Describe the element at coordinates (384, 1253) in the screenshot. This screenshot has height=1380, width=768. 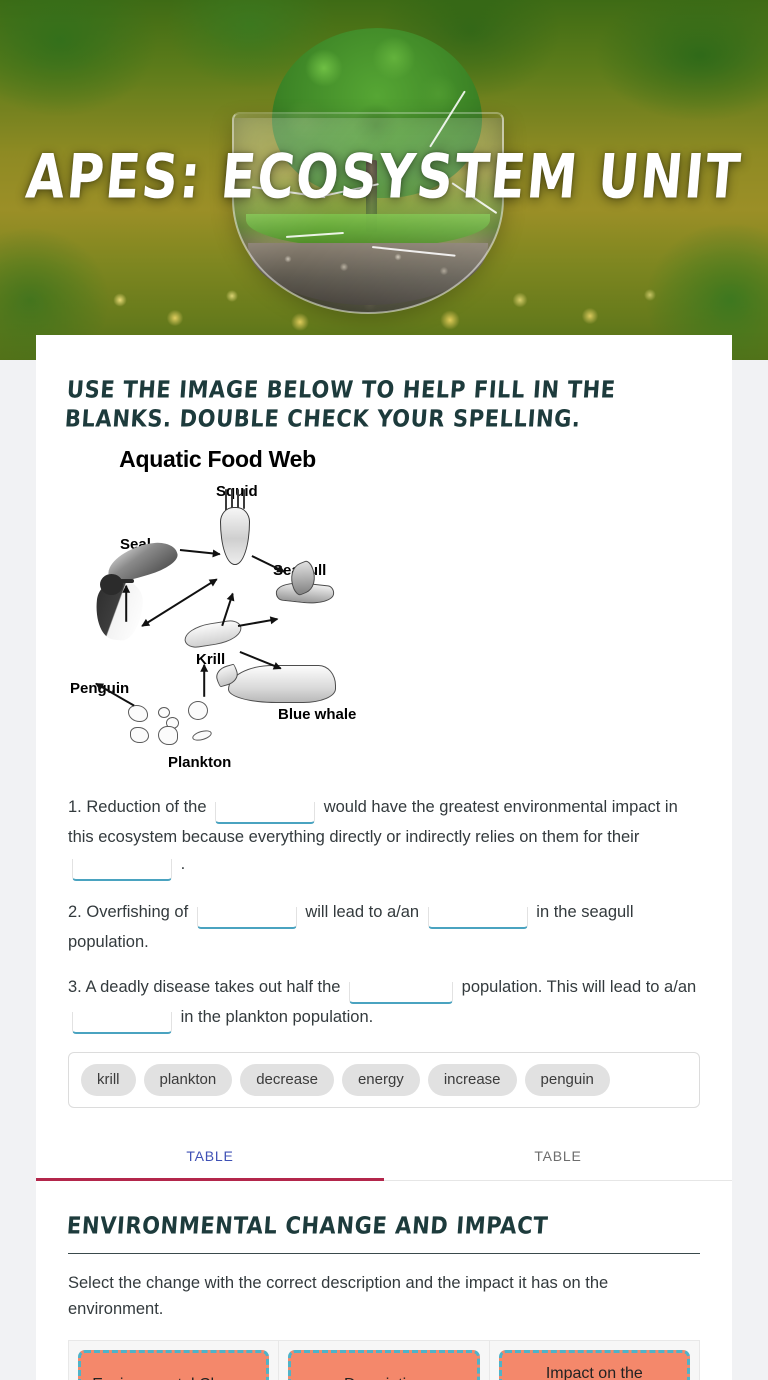
I see `section-divider` at that location.